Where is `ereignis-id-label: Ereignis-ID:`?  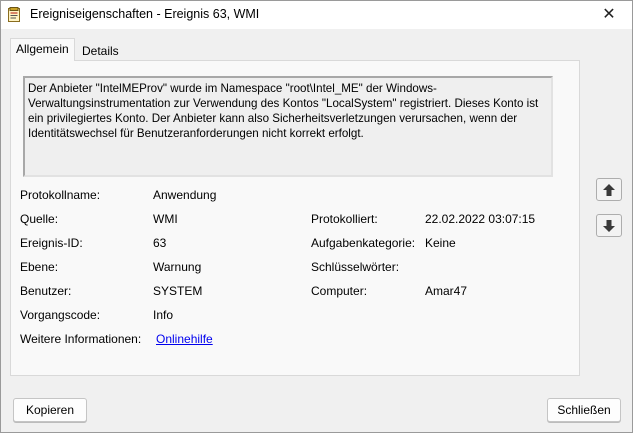 ereignis-id-label: Ereignis-ID: is located at coordinates (51, 243).